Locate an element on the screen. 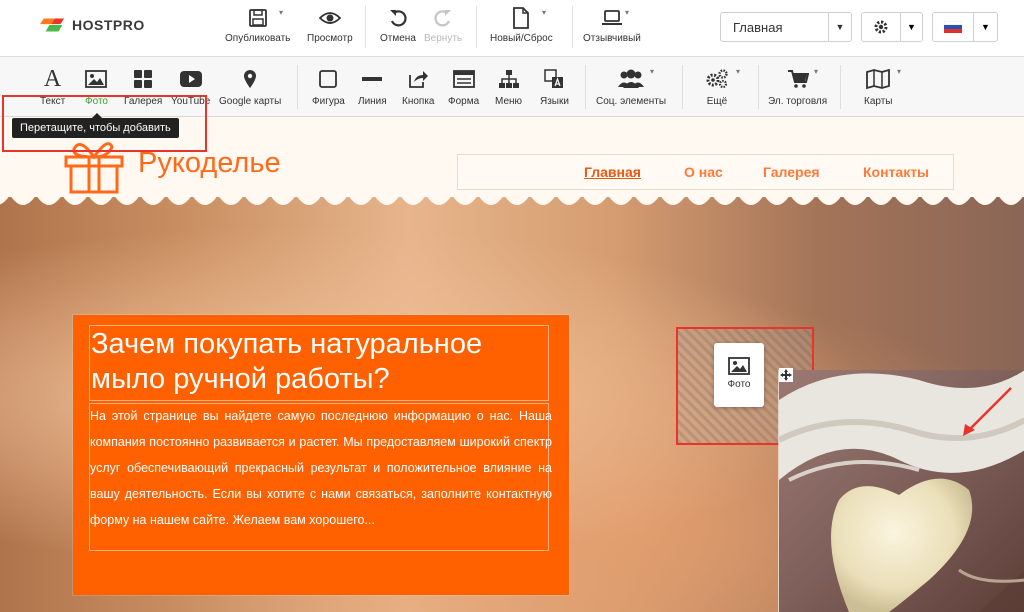 Image resolution: width=1024 pixels, height=612 pixels. add-line-button: Линия is located at coordinates (372, 86).